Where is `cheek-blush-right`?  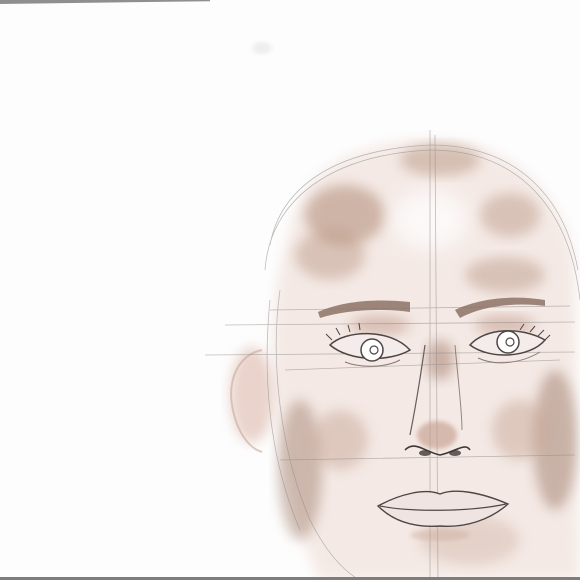 cheek-blush-right is located at coordinates (520, 430).